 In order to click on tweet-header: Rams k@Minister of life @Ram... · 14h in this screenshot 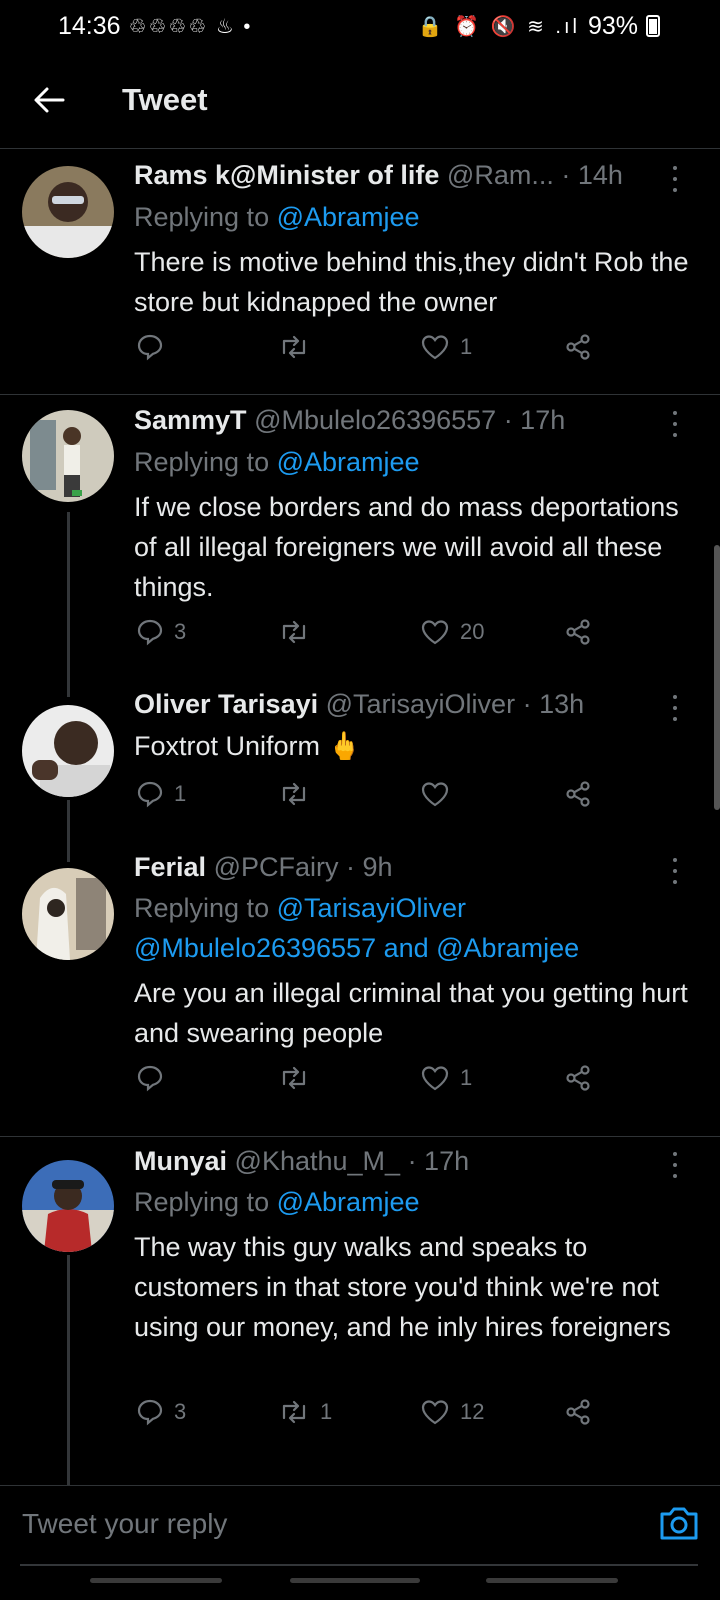, I will do `click(378, 175)`.